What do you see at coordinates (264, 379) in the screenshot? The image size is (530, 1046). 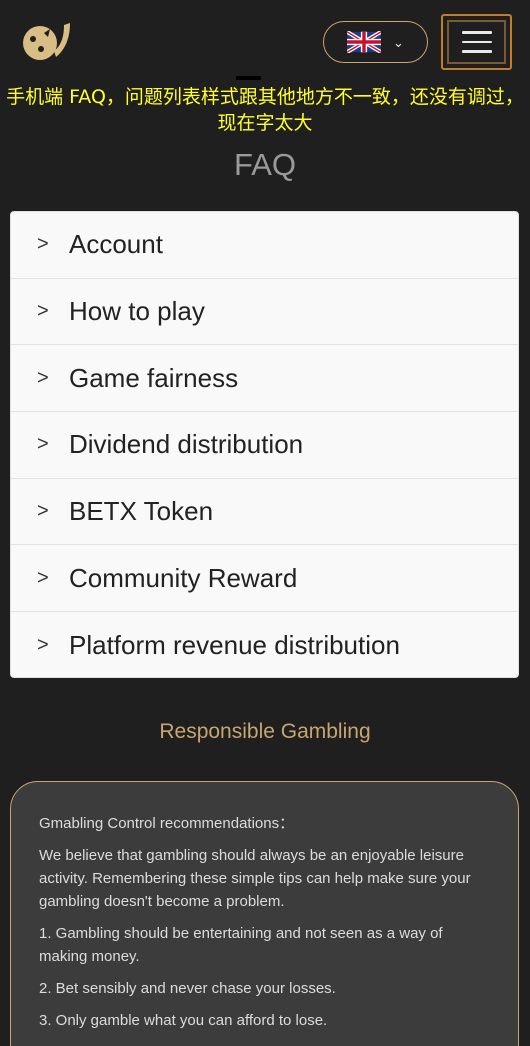 I see `faq-item-game-fairness: > Game fairness` at bounding box center [264, 379].